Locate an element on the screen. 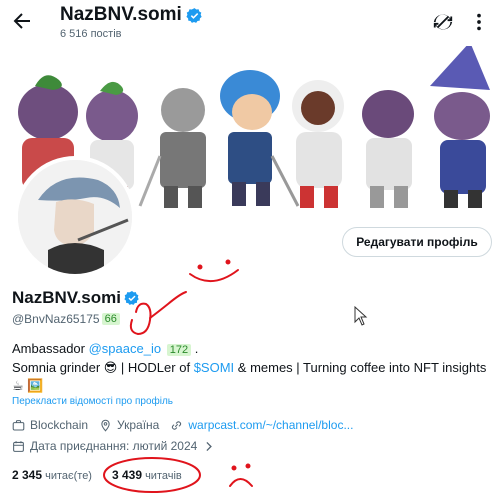  top-bar: NazBNV.somi 6 516 постів is located at coordinates (250, 23).